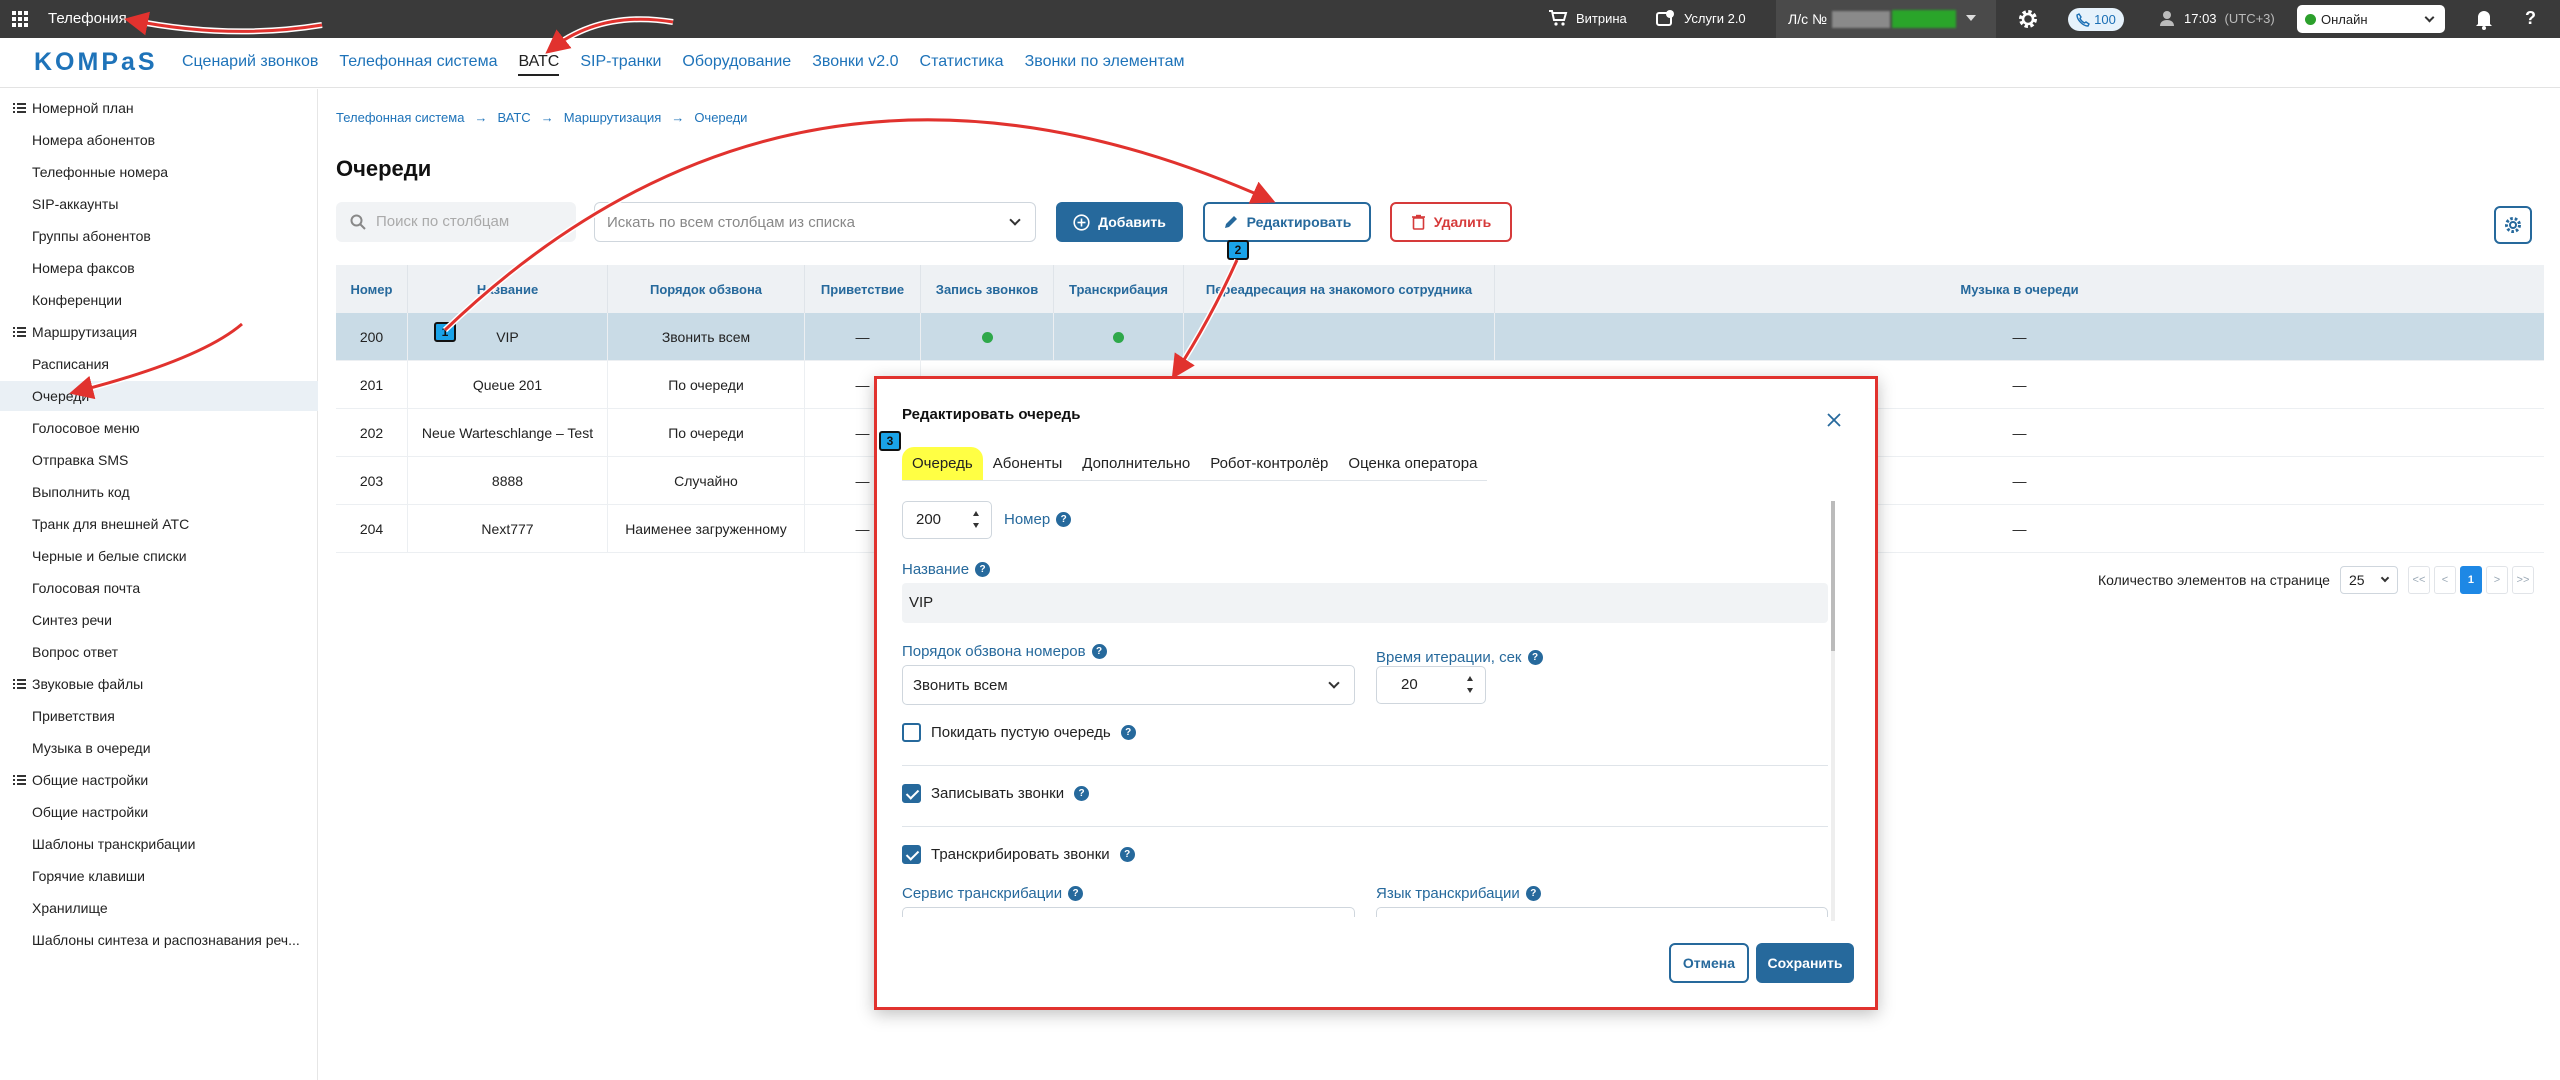  What do you see at coordinates (539, 64) in the screenshot?
I see `nav-link-vats: ВАТС` at bounding box center [539, 64].